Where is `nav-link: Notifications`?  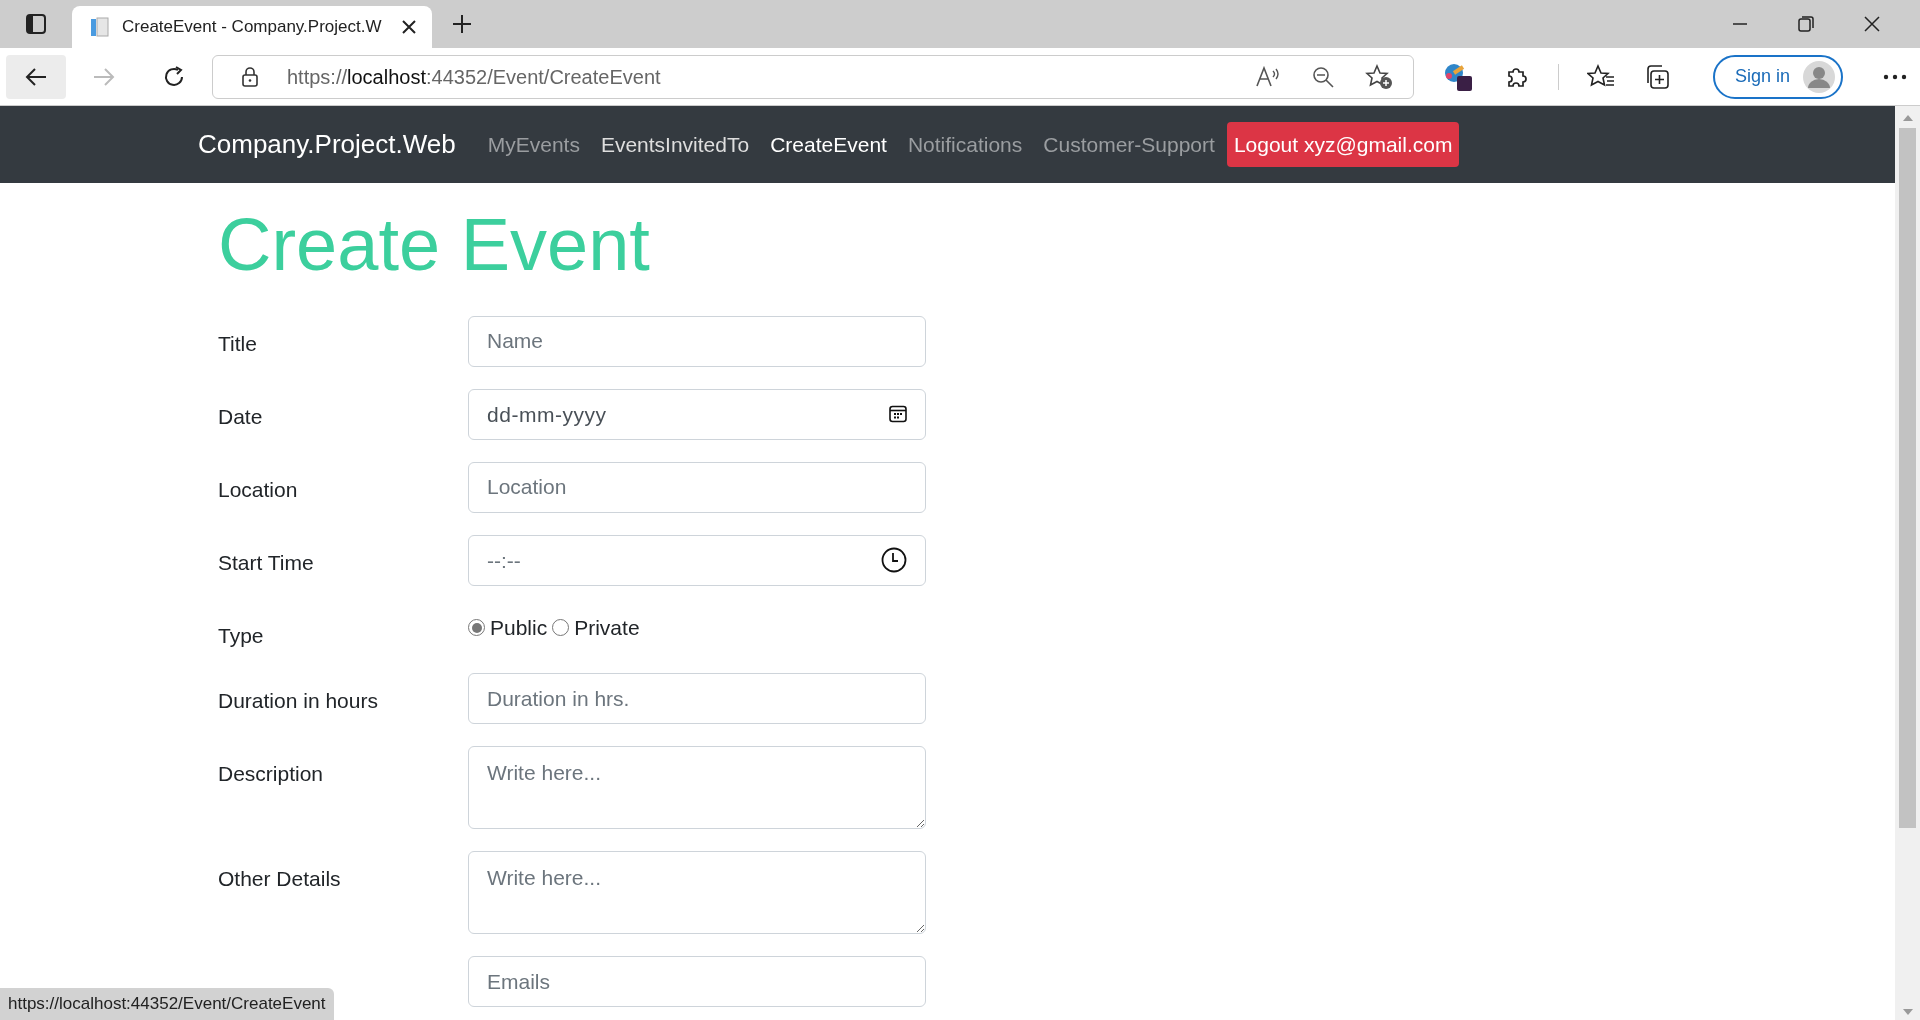
nav-link: Notifications is located at coordinates (965, 144).